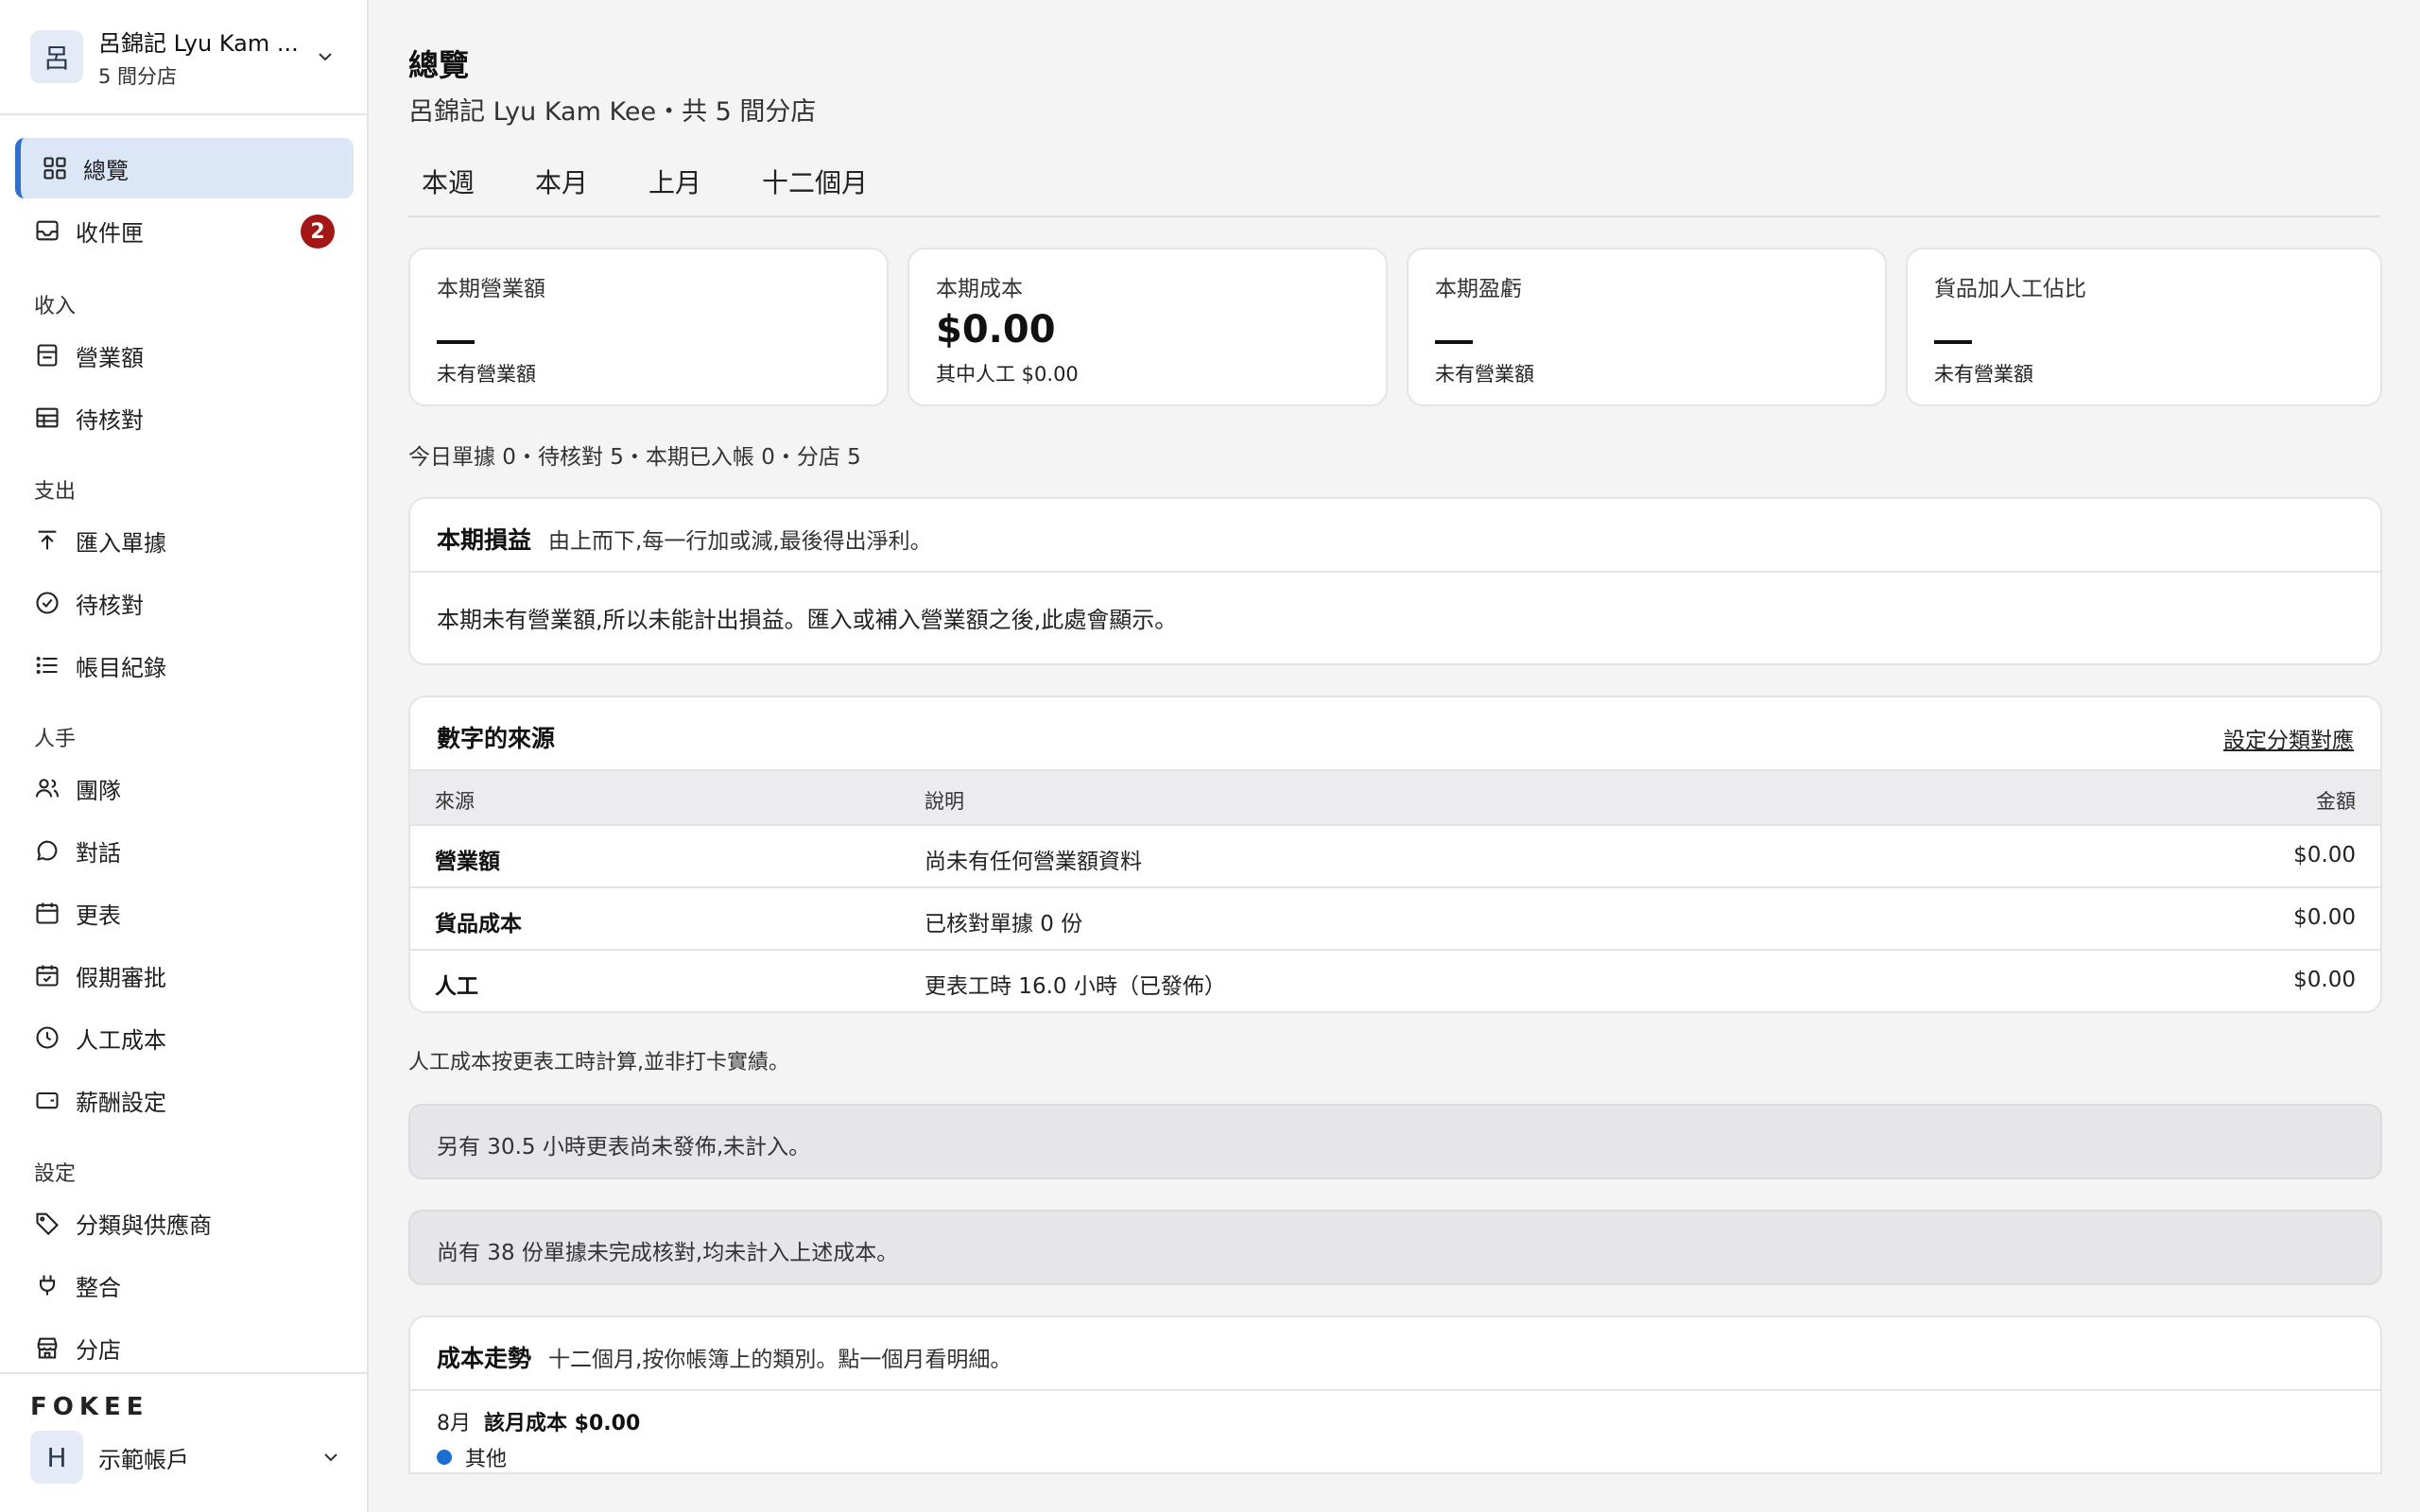 The image size is (2420, 1512). Describe the element at coordinates (807, 620) in the screenshot. I see `pnl-empty-message: 本期未有營業額,所以未能計出損益。匯入或補入營業額之後,此處會顯示。` at that location.